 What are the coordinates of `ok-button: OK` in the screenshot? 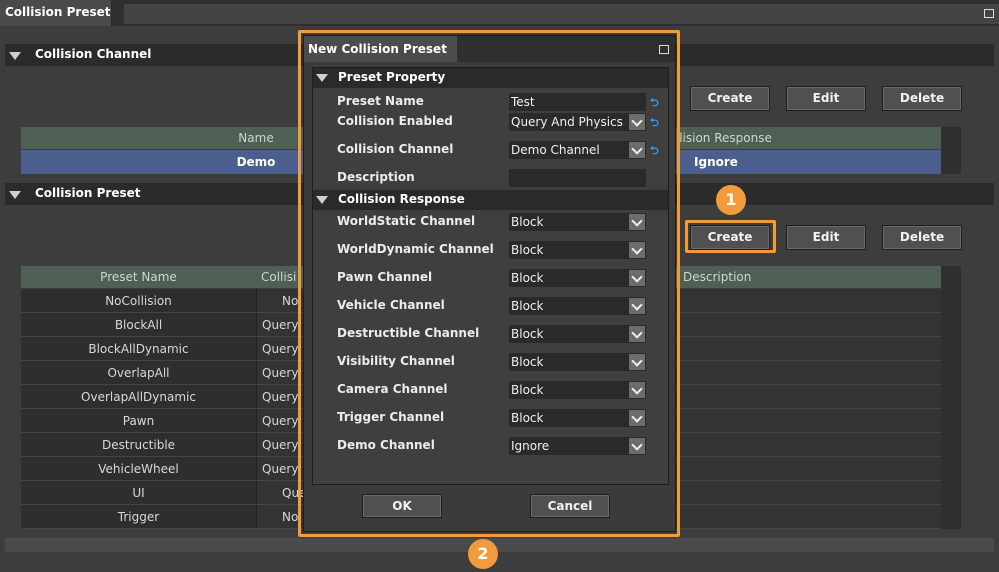 It's located at (402, 506).